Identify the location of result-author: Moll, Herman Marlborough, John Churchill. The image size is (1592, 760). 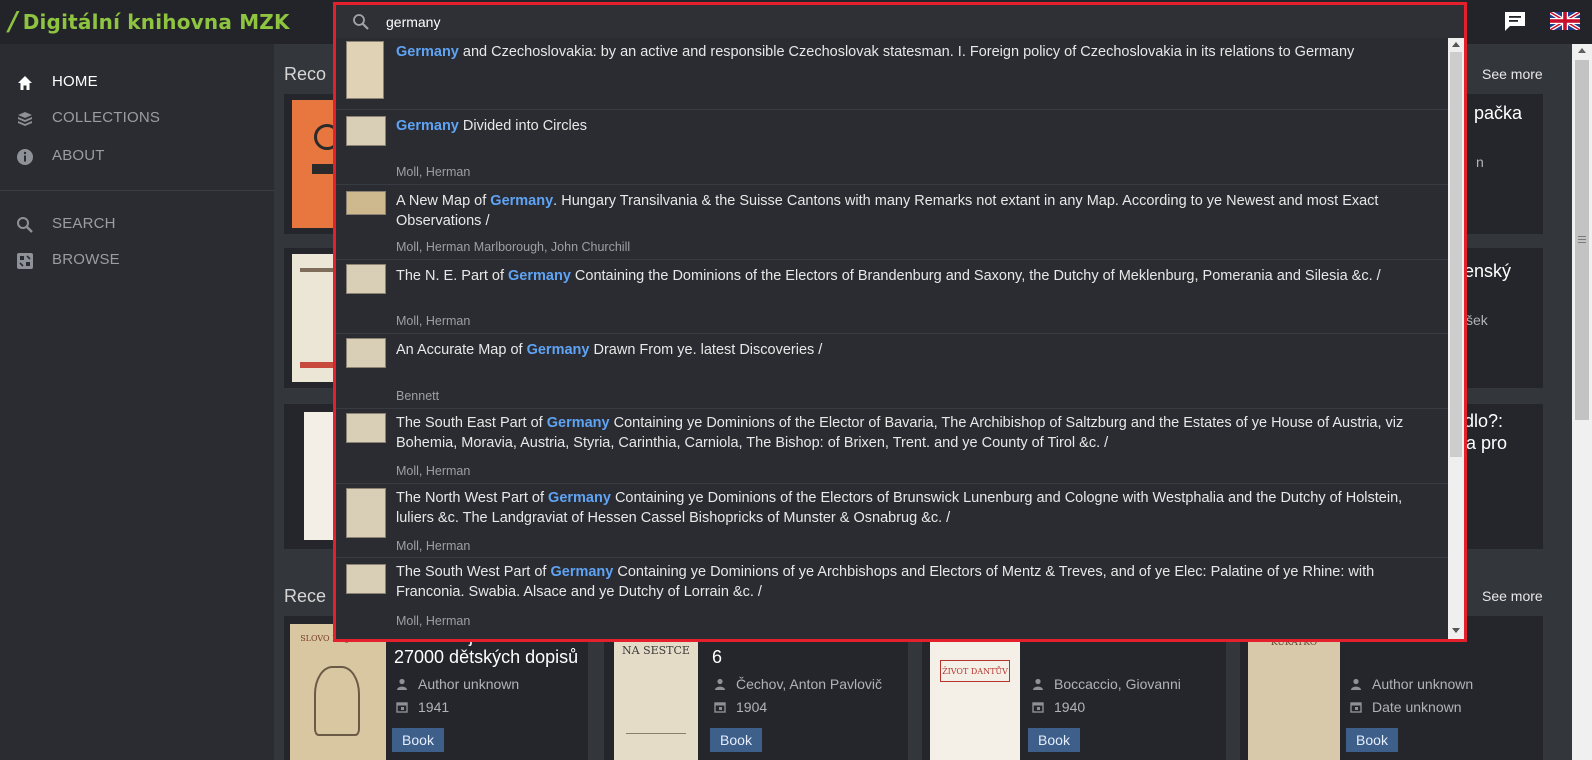
(513, 247).